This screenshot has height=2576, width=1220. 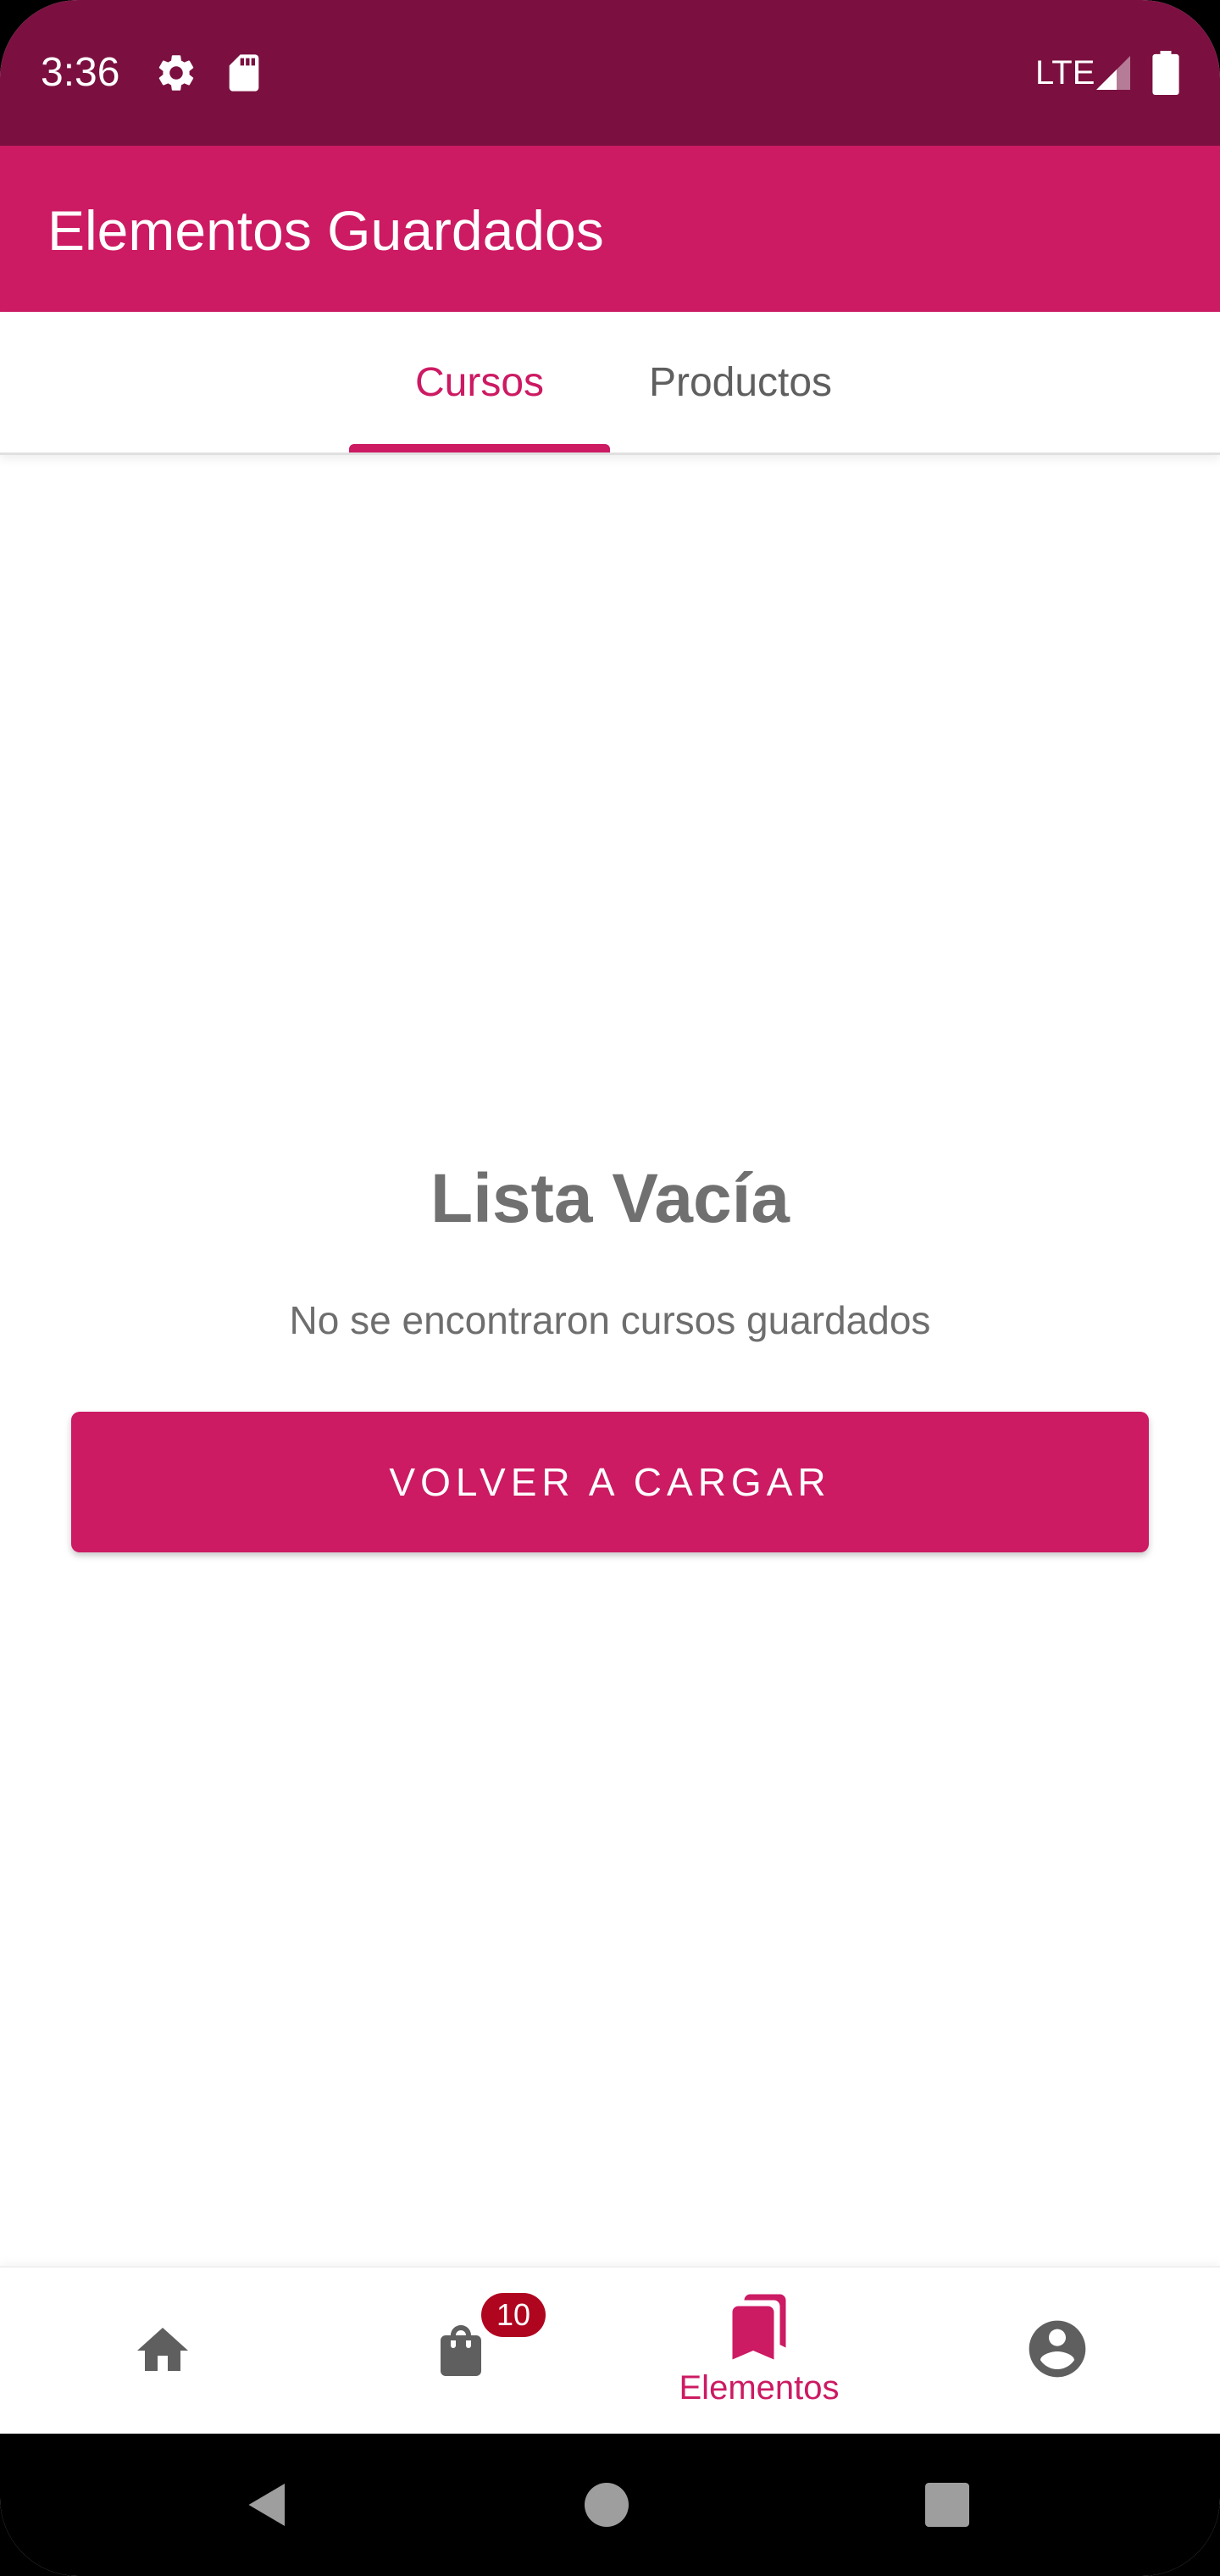 I want to click on reload-button: VOLVER A CARGAR, so click(x=610, y=1482).